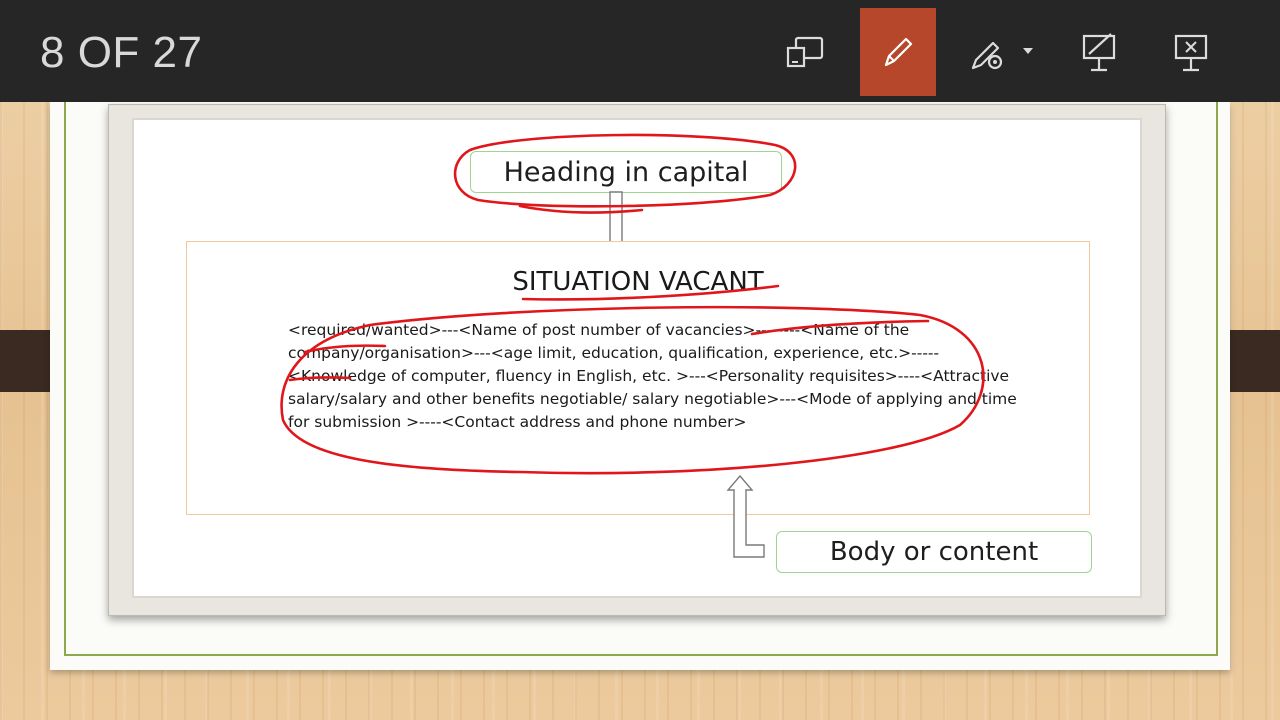 Image resolution: width=1280 pixels, height=720 pixels. I want to click on end-show-icon, so click(1191, 53).